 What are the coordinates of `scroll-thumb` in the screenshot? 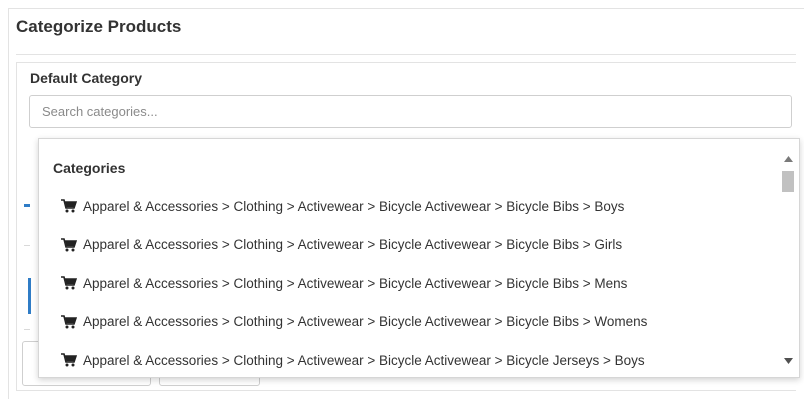 It's located at (788, 181).